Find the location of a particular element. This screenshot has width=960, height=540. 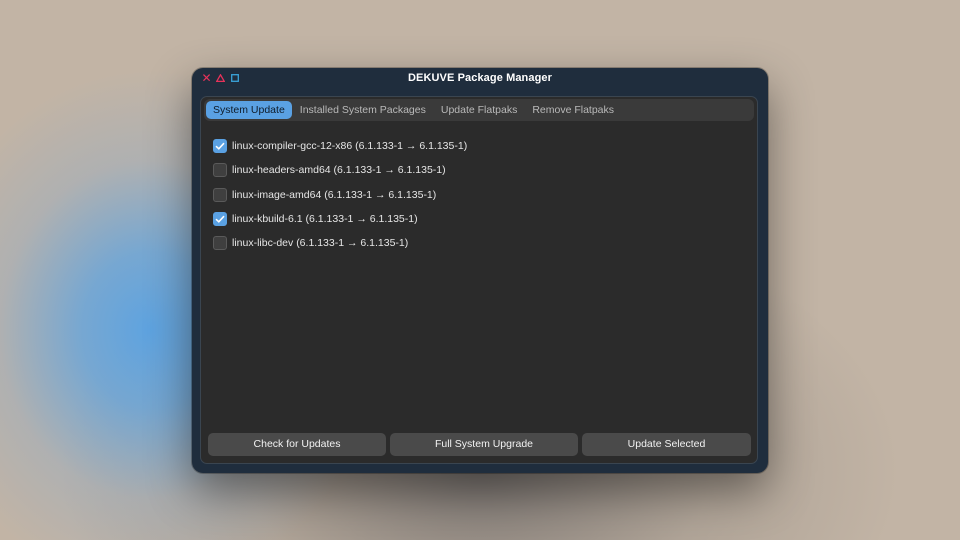

package-row: linux-libc-dev (6.1.133-1 → 6.1.135-1) is located at coordinates (340, 243).